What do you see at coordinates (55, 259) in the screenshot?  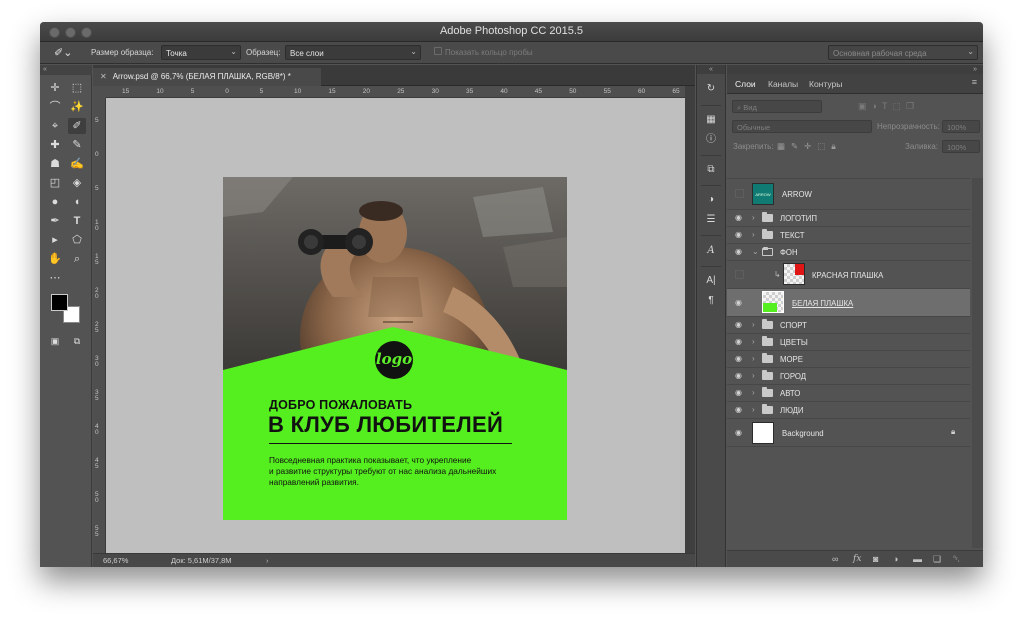 I see `hand-tool-icon: ✋` at bounding box center [55, 259].